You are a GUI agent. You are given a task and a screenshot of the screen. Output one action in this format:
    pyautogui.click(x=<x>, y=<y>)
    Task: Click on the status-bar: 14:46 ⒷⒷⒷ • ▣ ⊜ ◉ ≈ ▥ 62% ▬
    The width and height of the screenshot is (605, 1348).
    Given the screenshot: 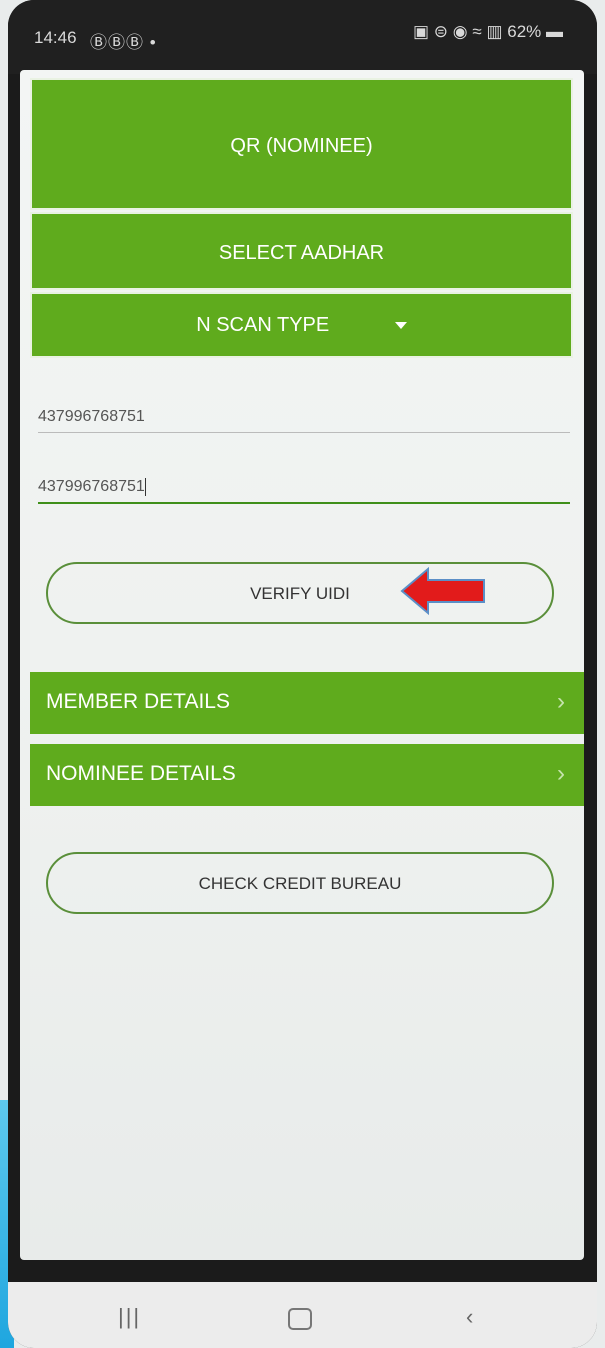 What is the action you would take?
    pyautogui.click(x=302, y=37)
    